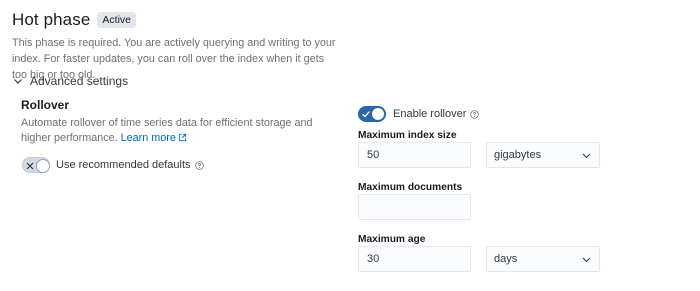  I want to click on rollover-title: Rollover, so click(45, 105).